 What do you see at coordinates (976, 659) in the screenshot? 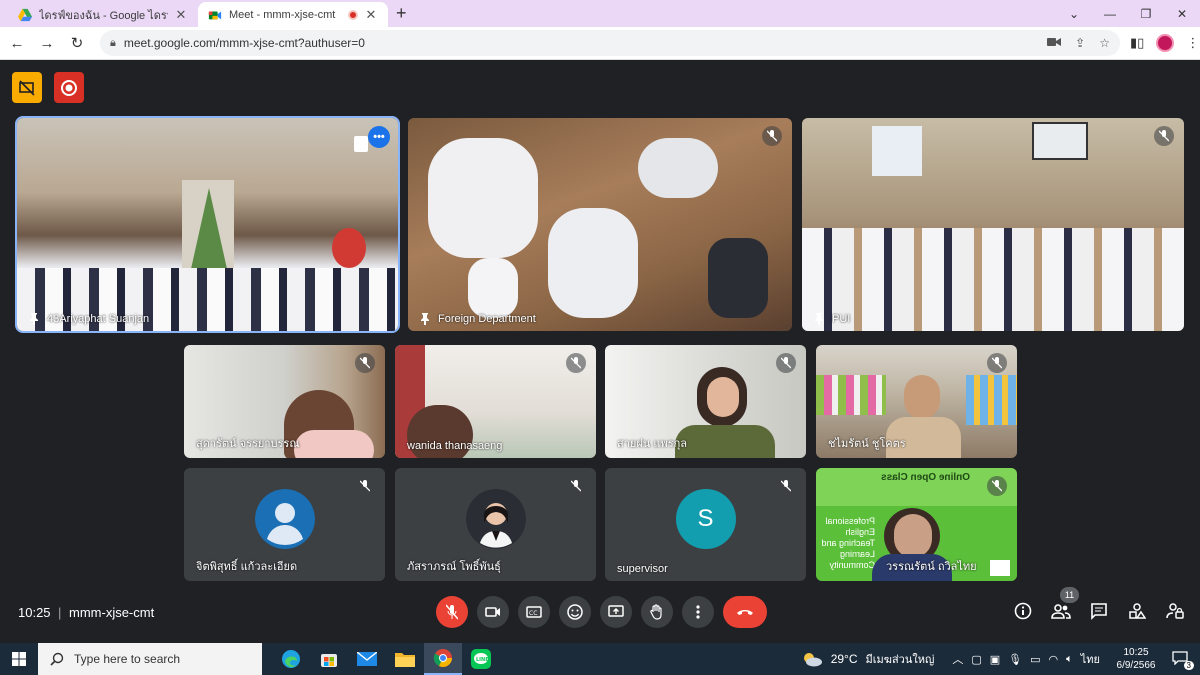
I see `tray-app-icon: ▢` at bounding box center [976, 659].